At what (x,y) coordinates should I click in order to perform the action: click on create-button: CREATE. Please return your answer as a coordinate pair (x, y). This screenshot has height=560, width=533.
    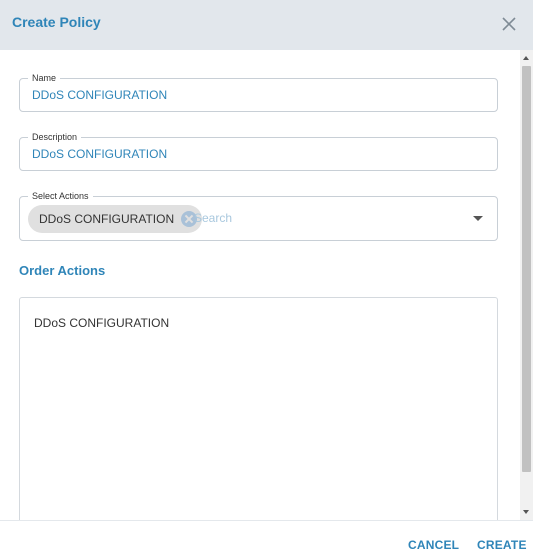
    Looking at the image, I should click on (502, 545).